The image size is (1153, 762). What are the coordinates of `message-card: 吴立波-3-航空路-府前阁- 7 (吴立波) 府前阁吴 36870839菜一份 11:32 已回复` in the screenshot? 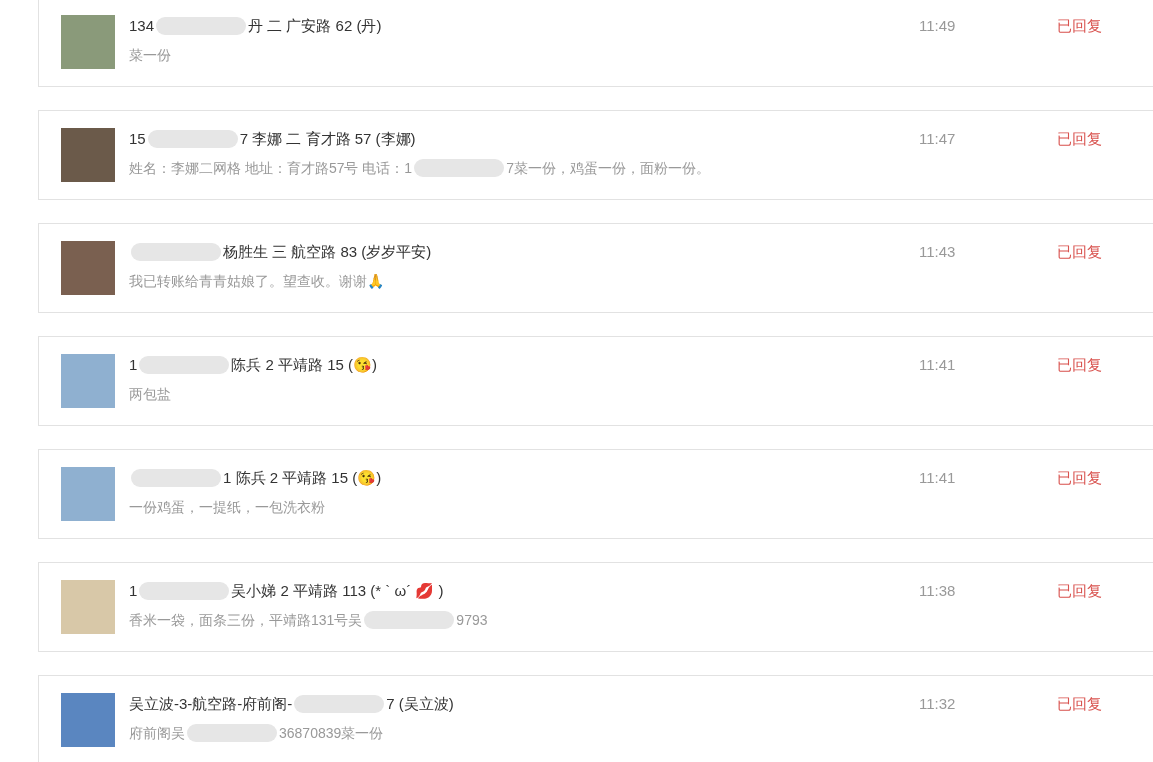 It's located at (595, 718).